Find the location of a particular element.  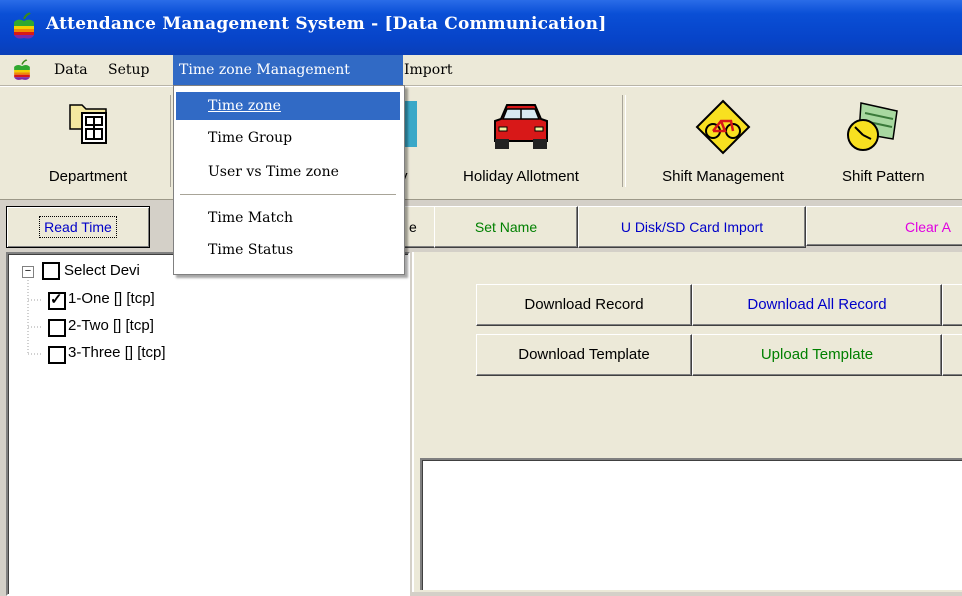

menu-time-zone-management: Time zone Management is located at coordinates (288, 70).